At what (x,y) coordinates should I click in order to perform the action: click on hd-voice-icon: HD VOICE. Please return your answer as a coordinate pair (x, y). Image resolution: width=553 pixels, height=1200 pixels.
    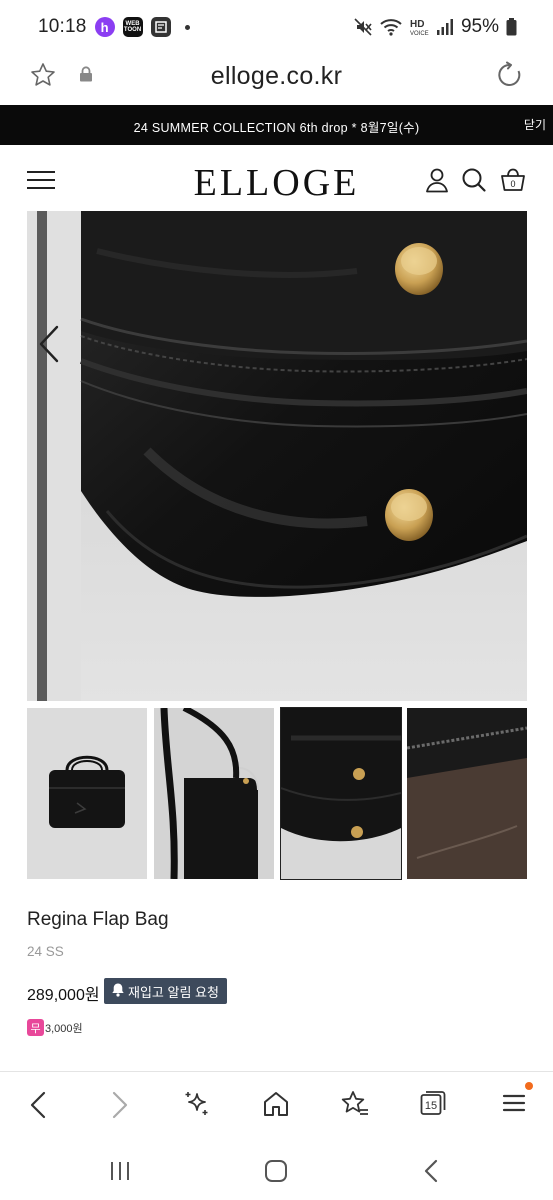
    Looking at the image, I should click on (419, 27).